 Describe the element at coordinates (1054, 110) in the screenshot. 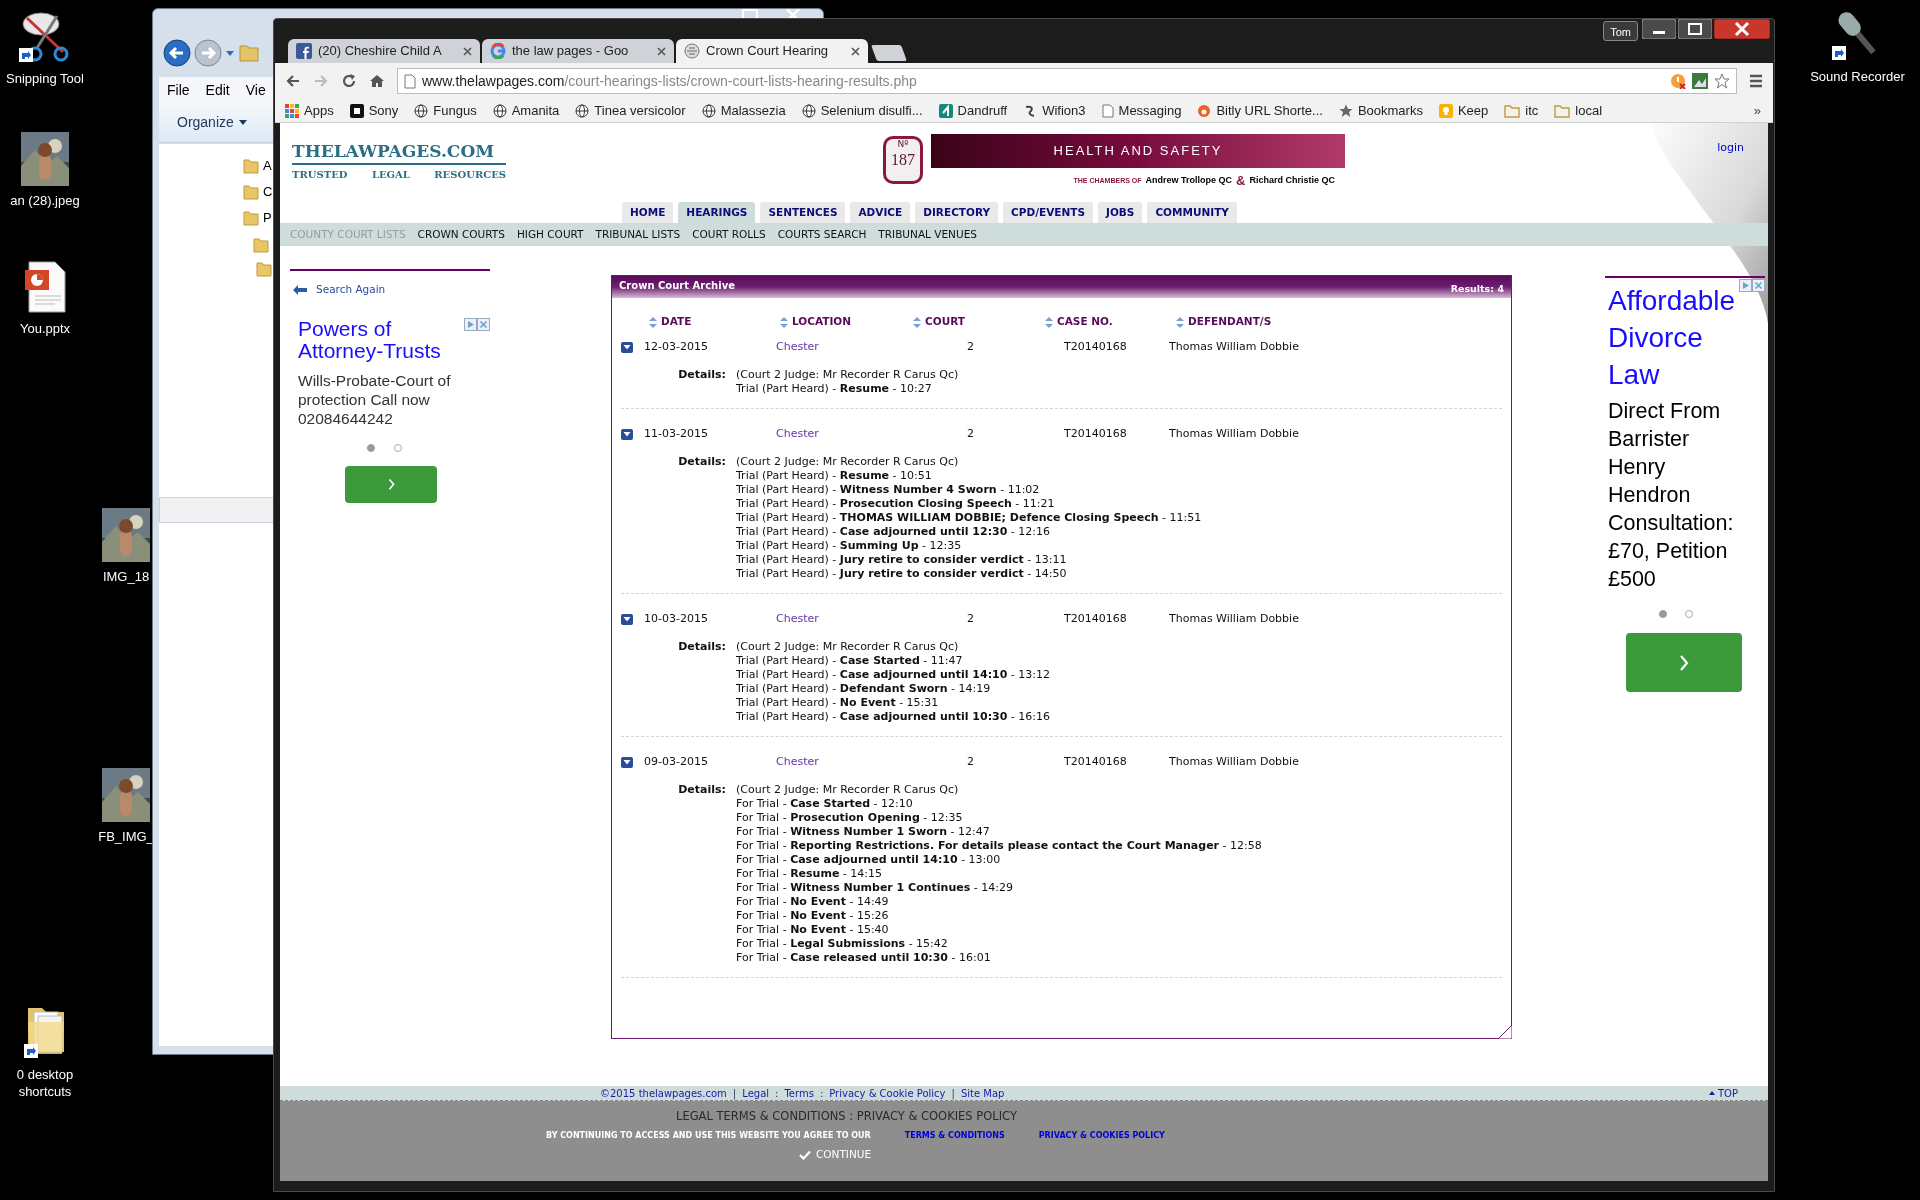

I see `bookmark-item: Wifion3` at that location.